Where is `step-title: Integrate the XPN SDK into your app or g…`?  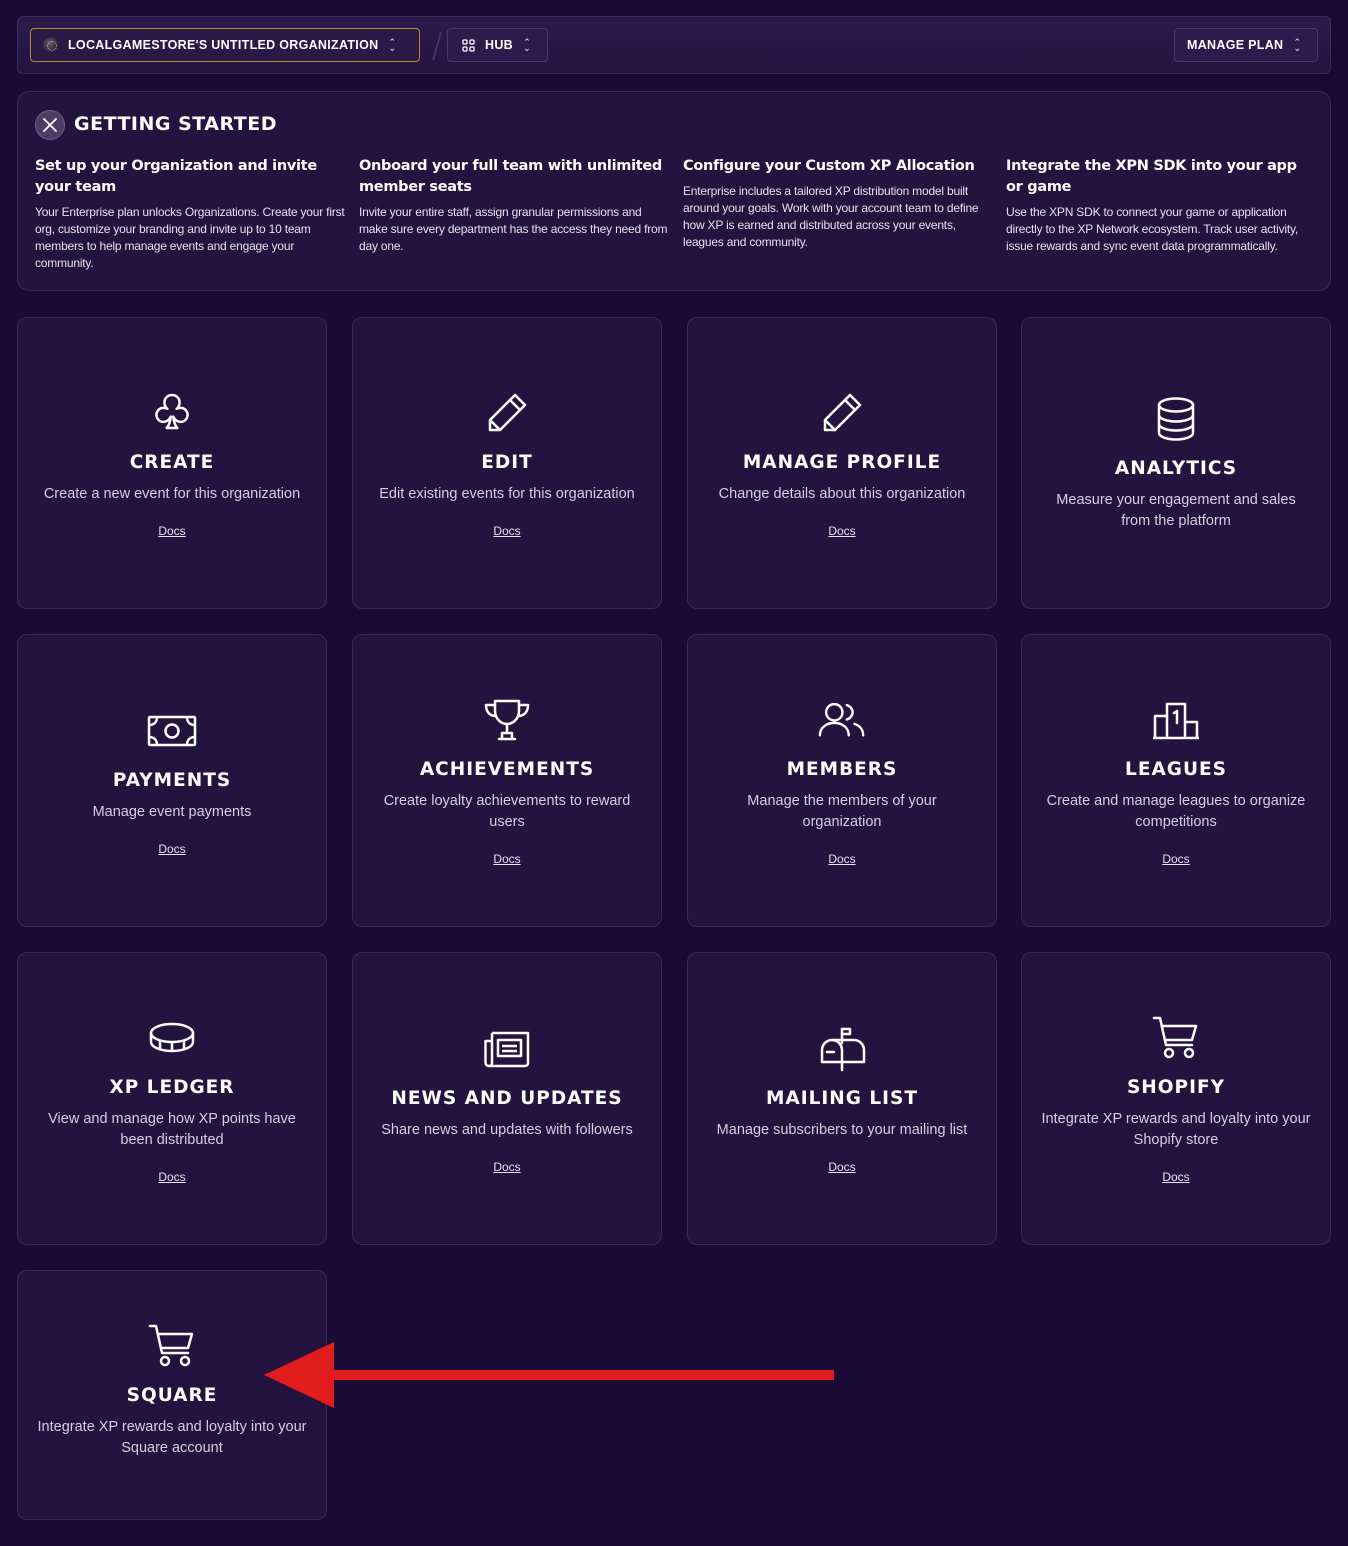 step-title: Integrate the XPN SDK into your app or g… is located at coordinates (1151, 176).